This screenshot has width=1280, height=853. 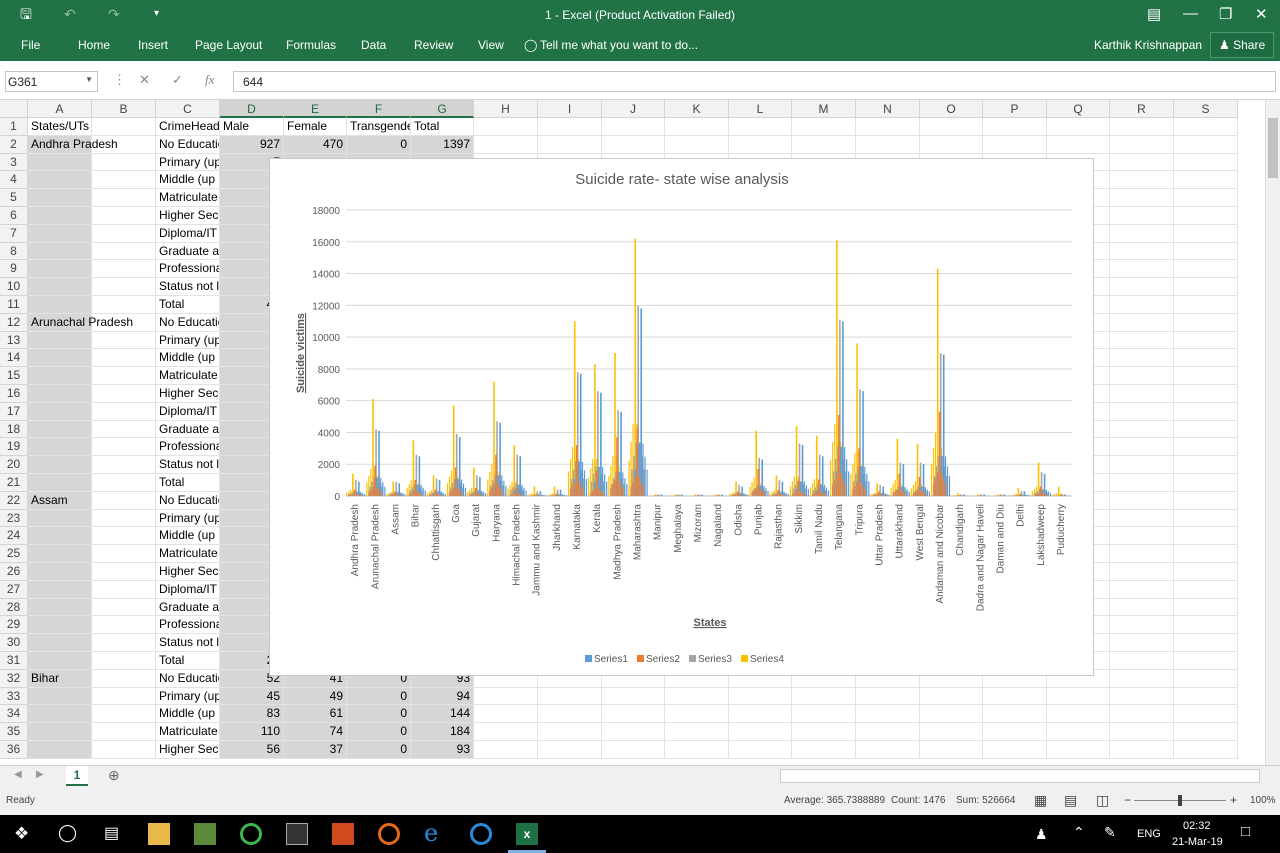 What do you see at coordinates (1142, 109) in the screenshot?
I see `column-header: R` at bounding box center [1142, 109].